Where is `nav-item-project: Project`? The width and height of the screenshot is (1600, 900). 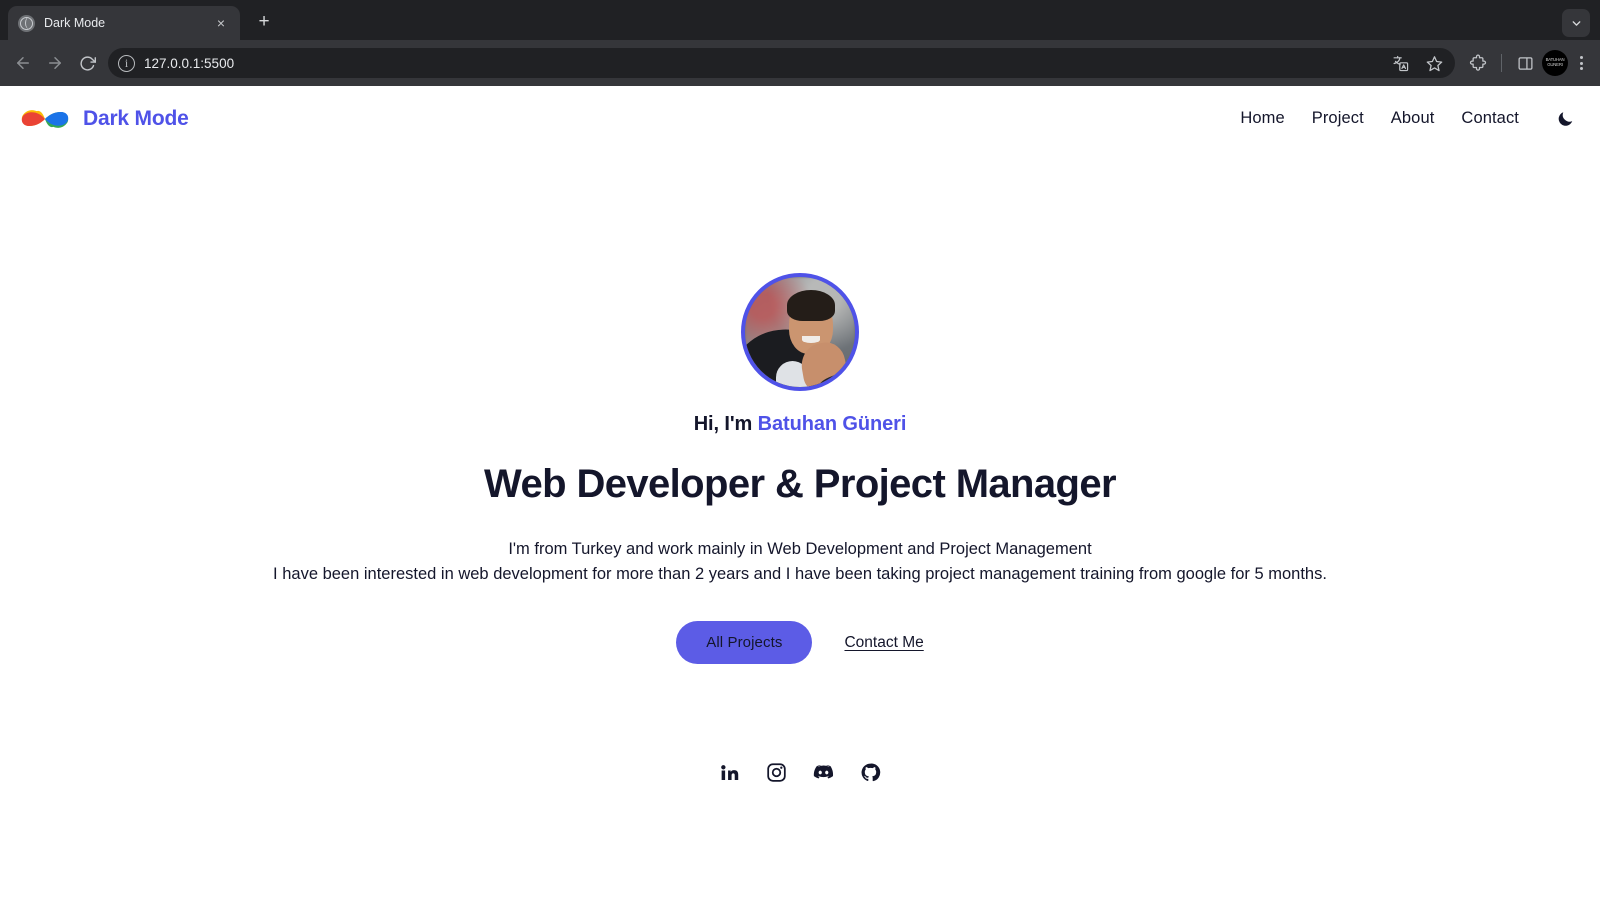
nav-item-project: Project is located at coordinates (1338, 118).